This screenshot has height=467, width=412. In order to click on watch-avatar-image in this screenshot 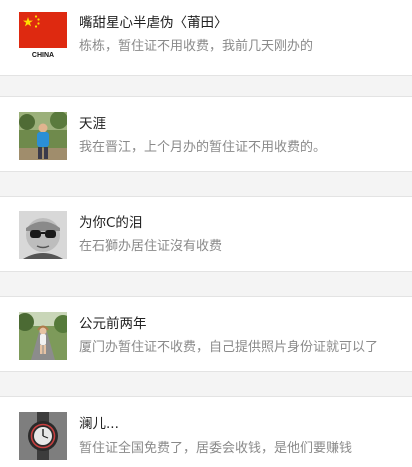, I will do `click(43, 436)`.